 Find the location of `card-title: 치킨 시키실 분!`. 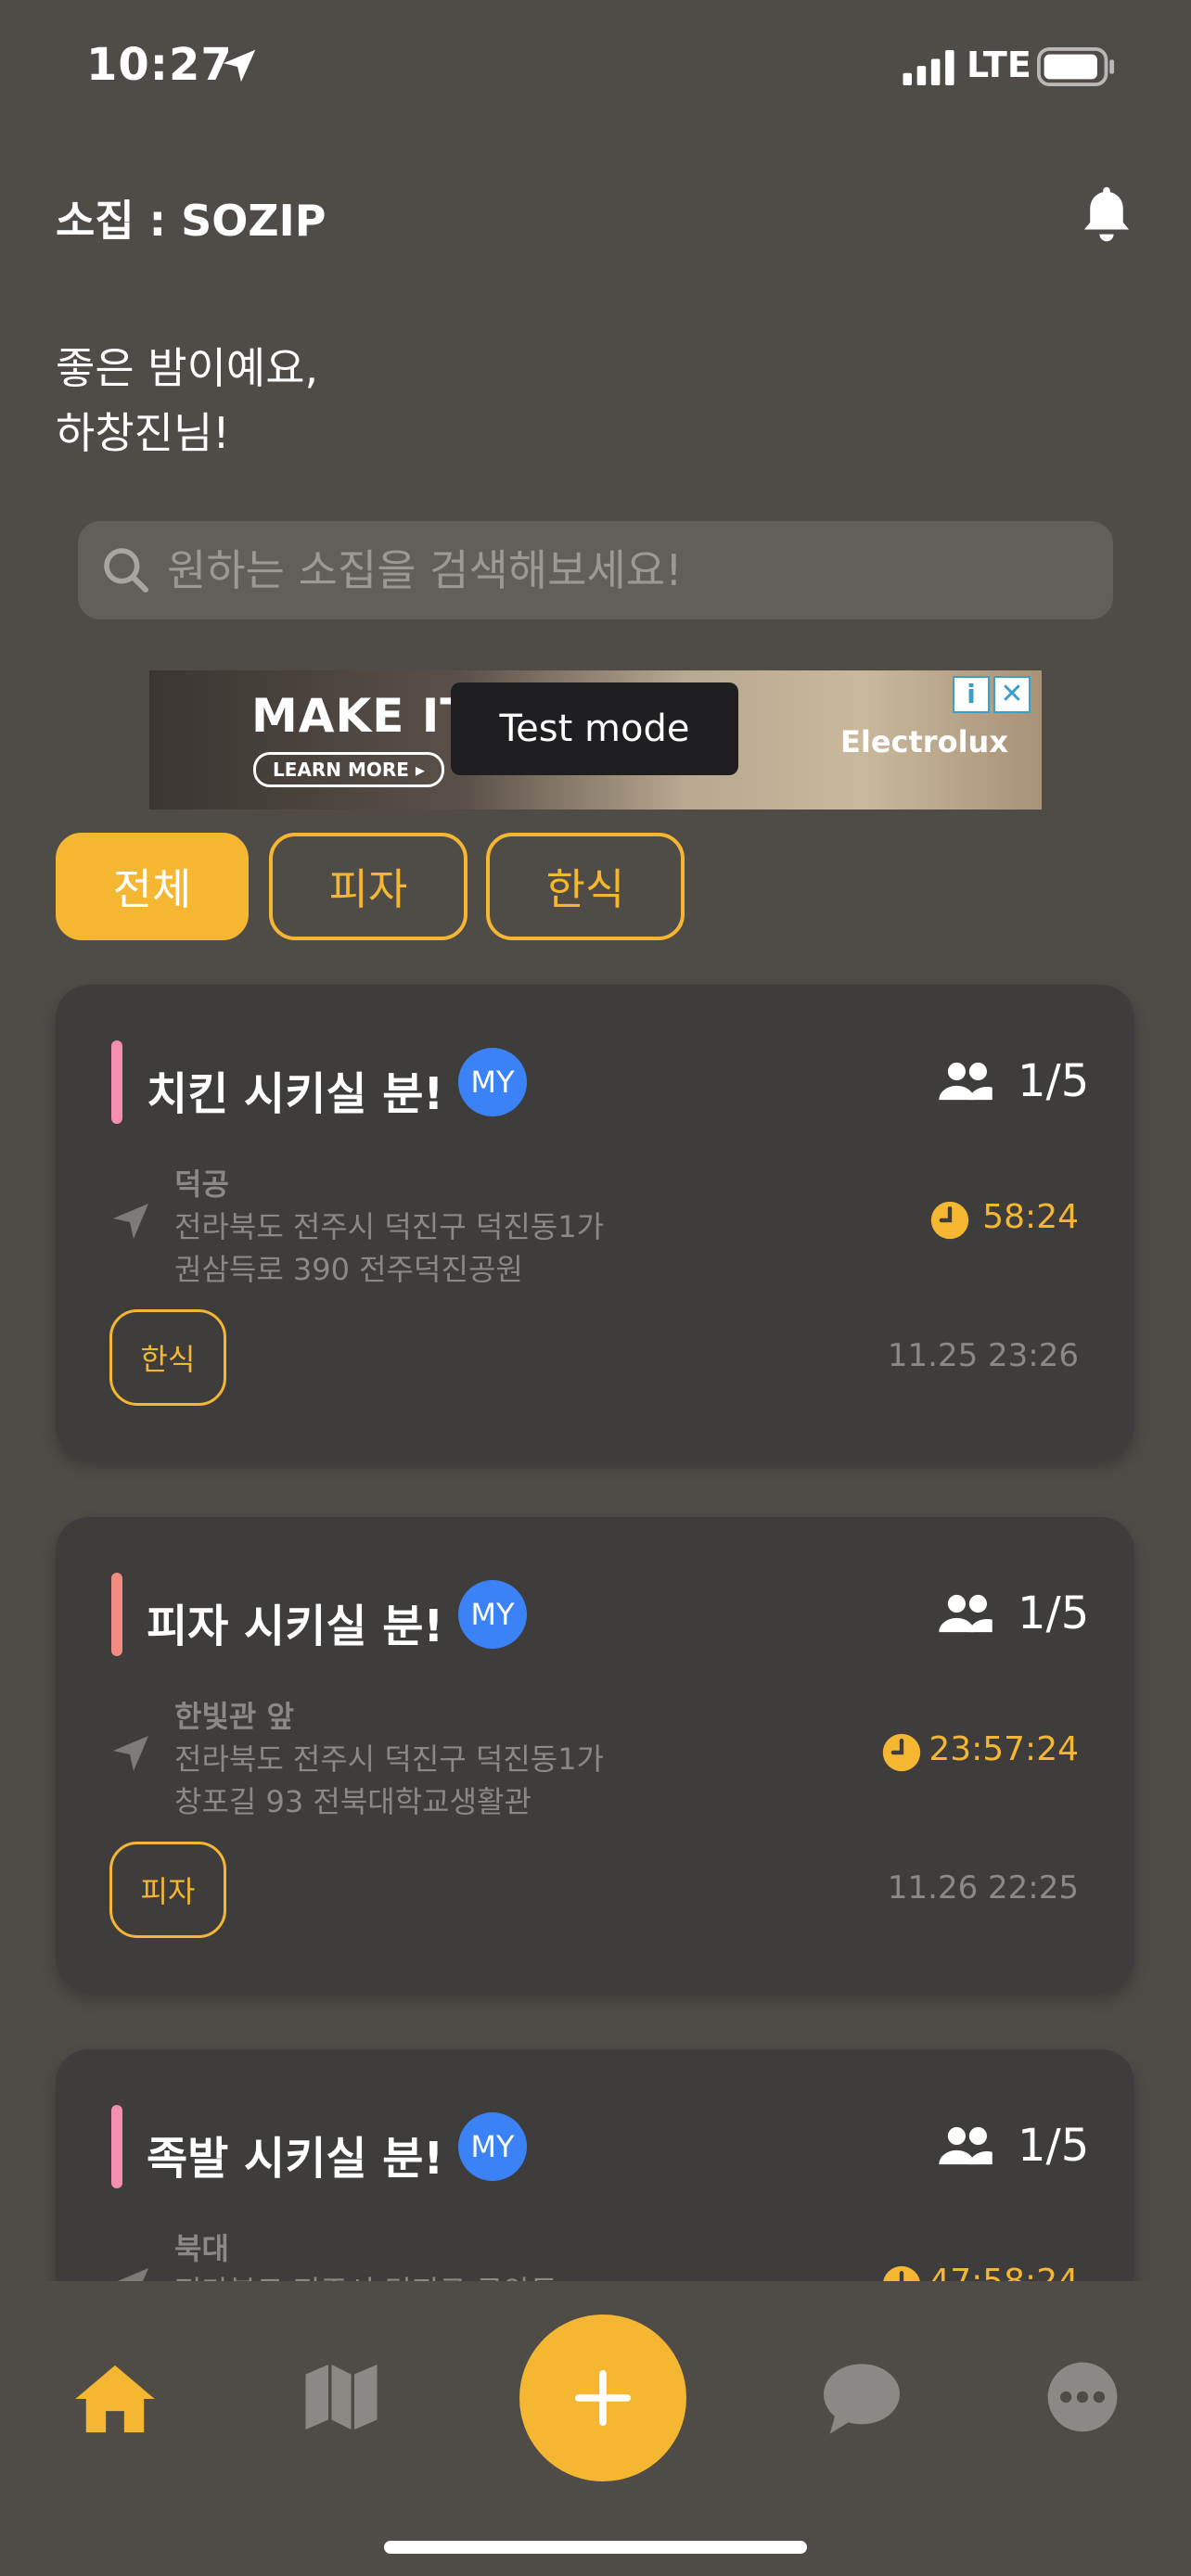

card-title: 치킨 시키실 분! is located at coordinates (296, 1094).